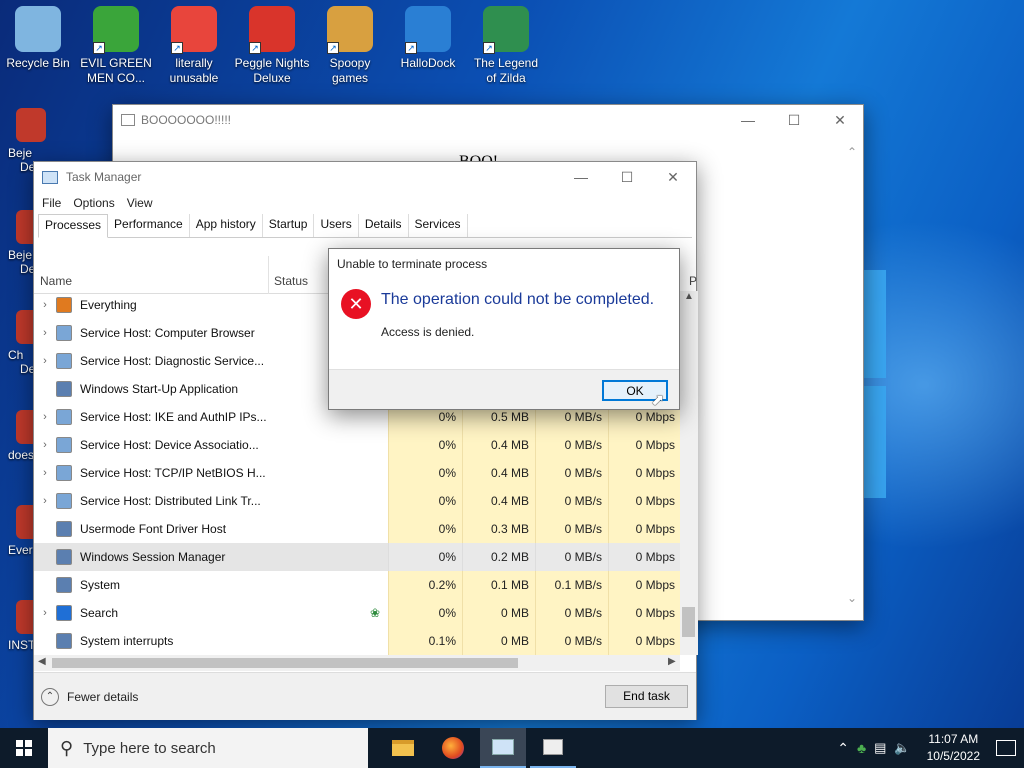  What do you see at coordinates (438, 225) in the screenshot?
I see `tab-services: Services` at bounding box center [438, 225].